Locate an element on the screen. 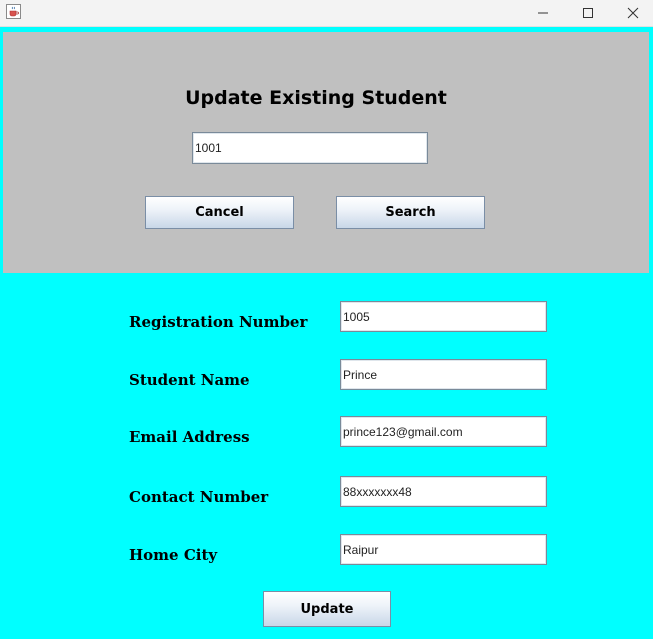 The width and height of the screenshot is (653, 639). maximize-icon is located at coordinates (588, 13).